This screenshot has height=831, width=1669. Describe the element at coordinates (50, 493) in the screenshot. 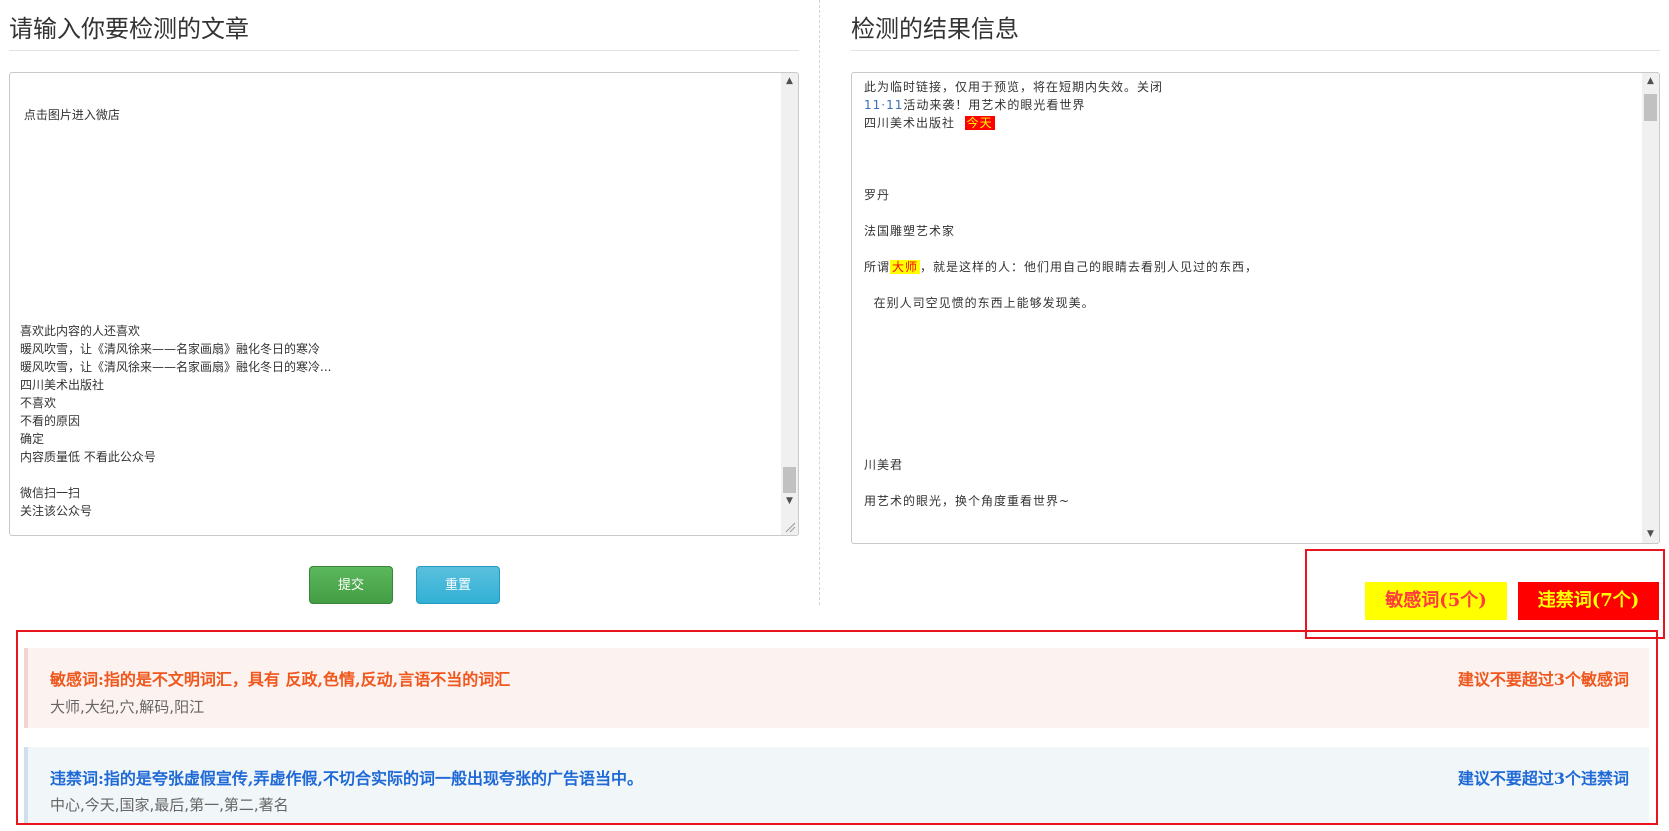

I see `article-line: 微信扫一扫` at that location.